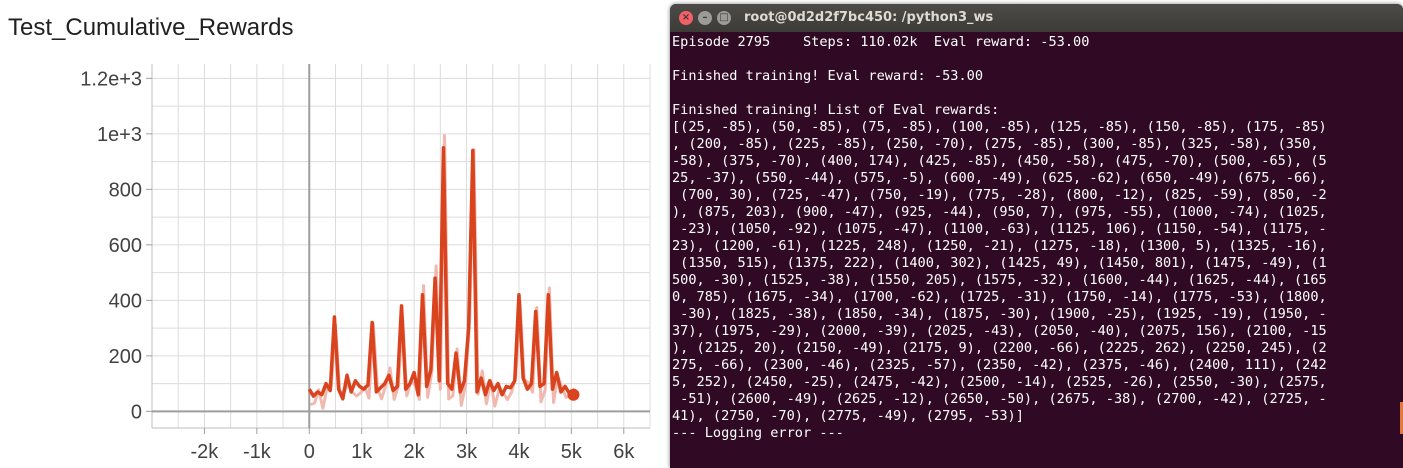 The image size is (1403, 468). Describe the element at coordinates (1036, 18) in the screenshot. I see `terminal-titlebar: × – □ root@0d2d2f7bc450: /python3_ws` at that location.